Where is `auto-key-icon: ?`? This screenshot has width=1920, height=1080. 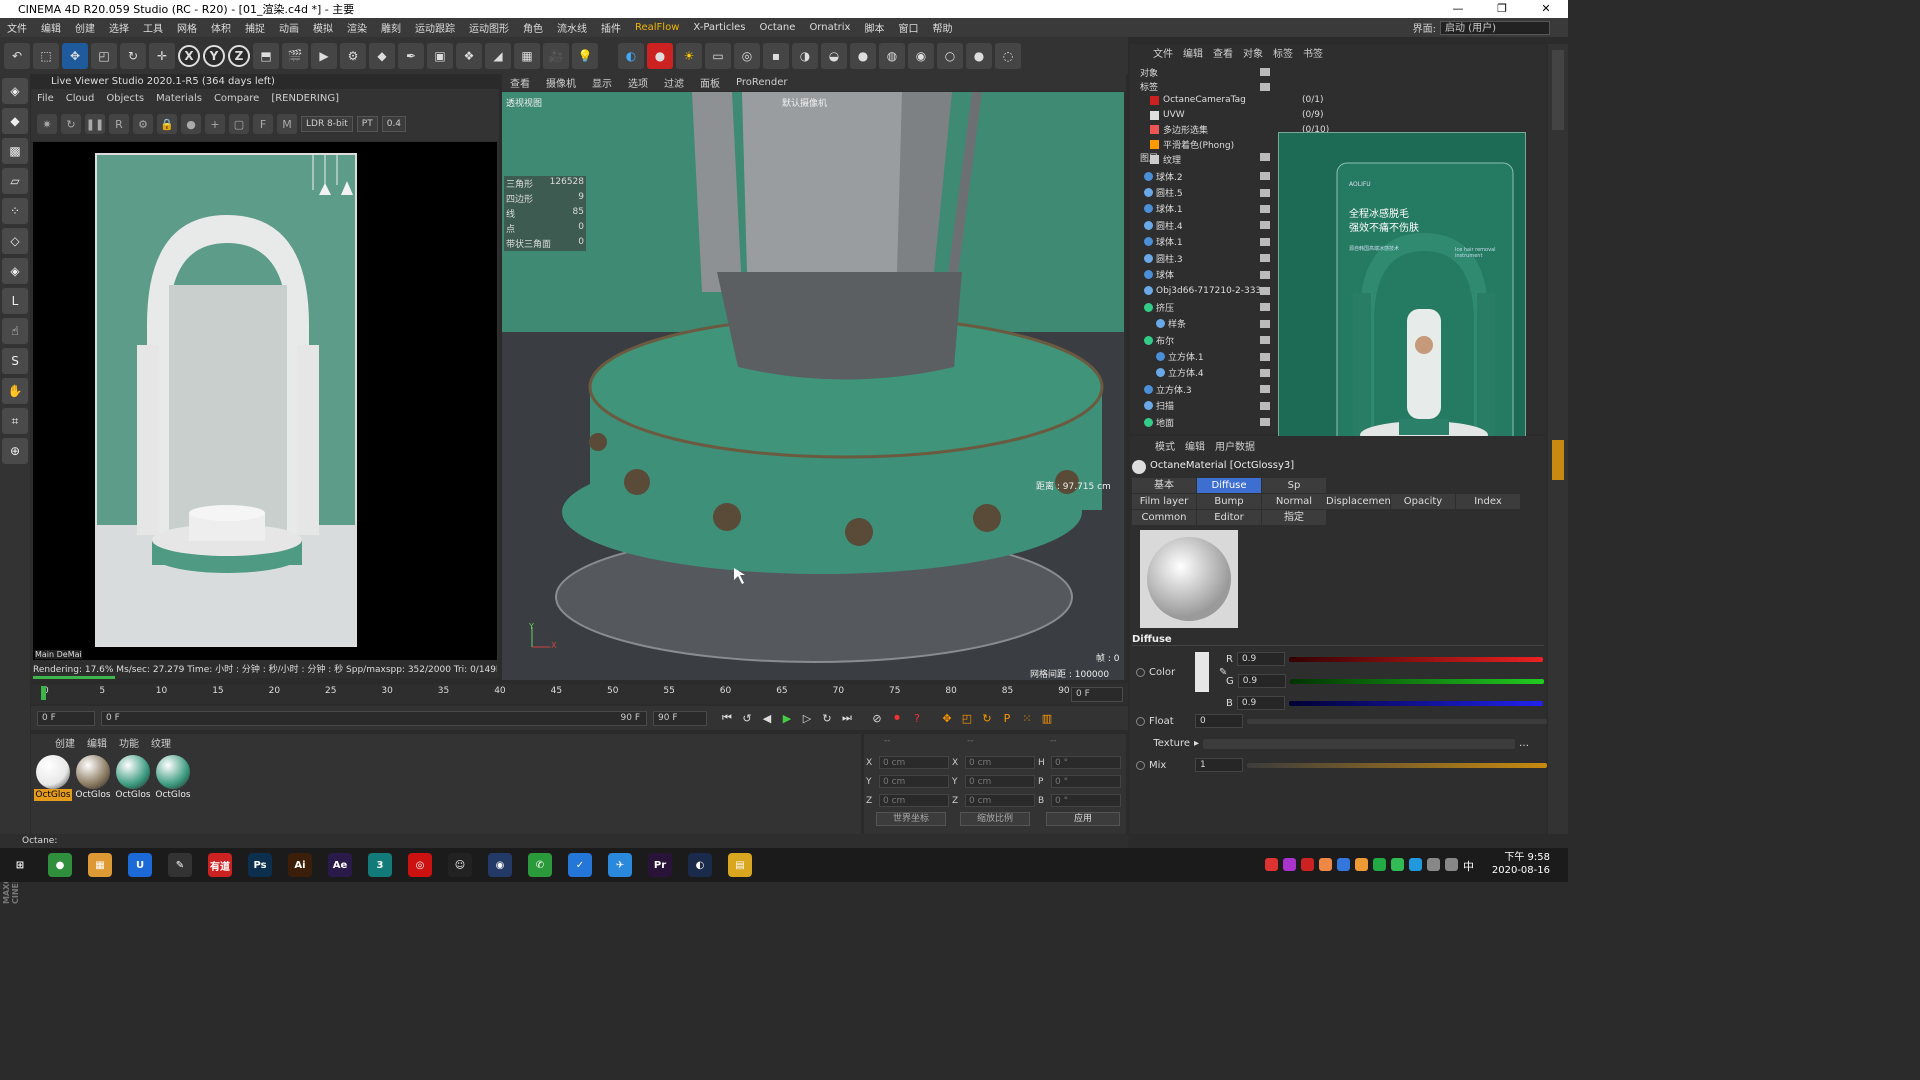 auto-key-icon: ? is located at coordinates (917, 718).